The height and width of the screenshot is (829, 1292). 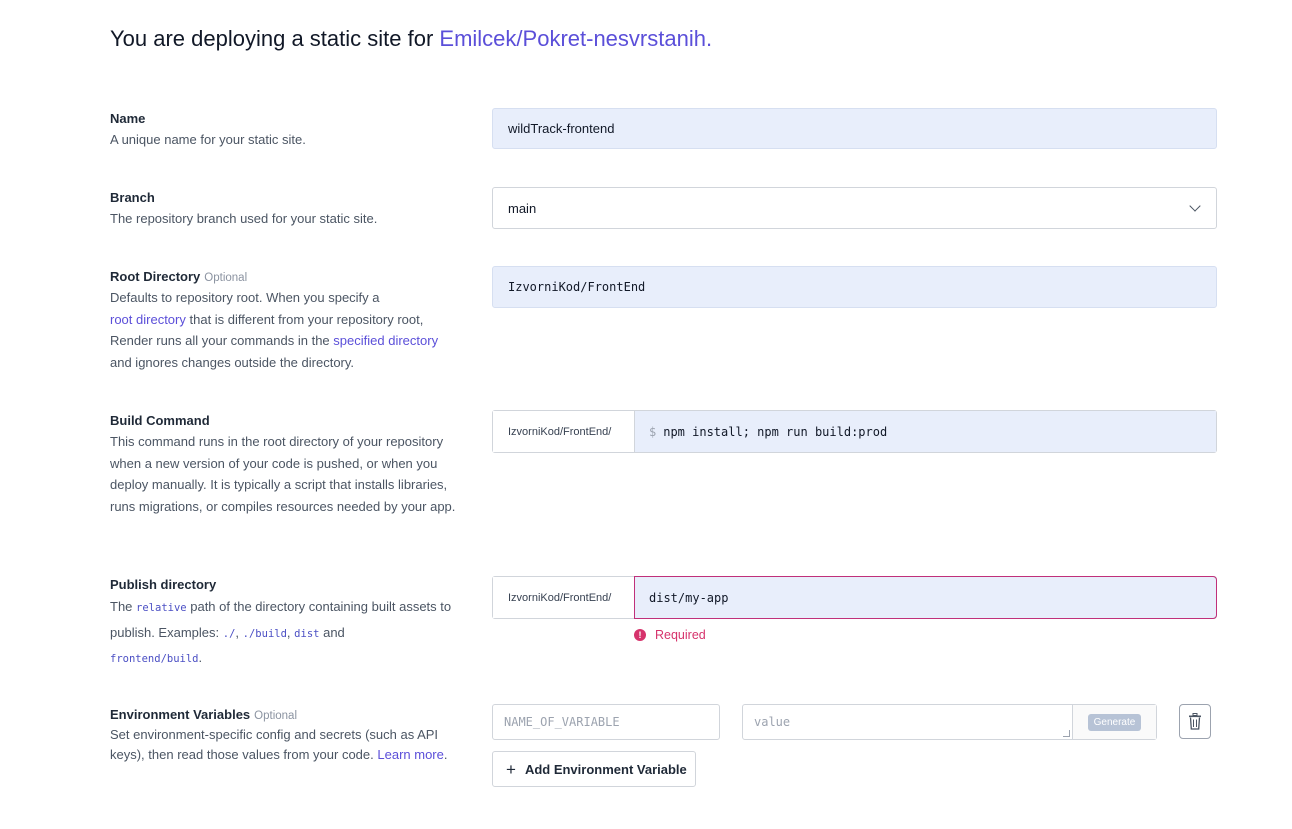 What do you see at coordinates (925, 597) in the screenshot?
I see `publish-directory-input: dist/my-app` at bounding box center [925, 597].